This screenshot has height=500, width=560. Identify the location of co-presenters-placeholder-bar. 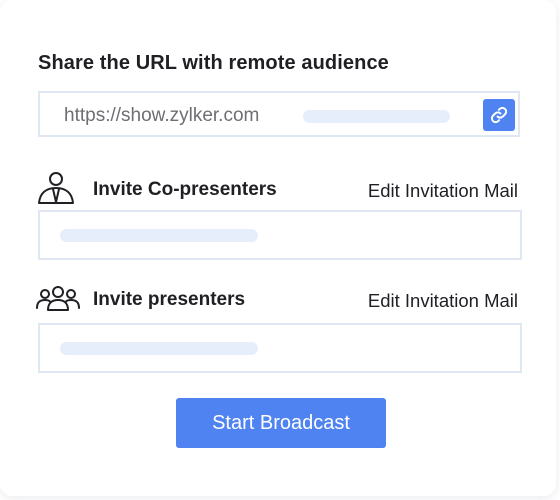
(159, 235).